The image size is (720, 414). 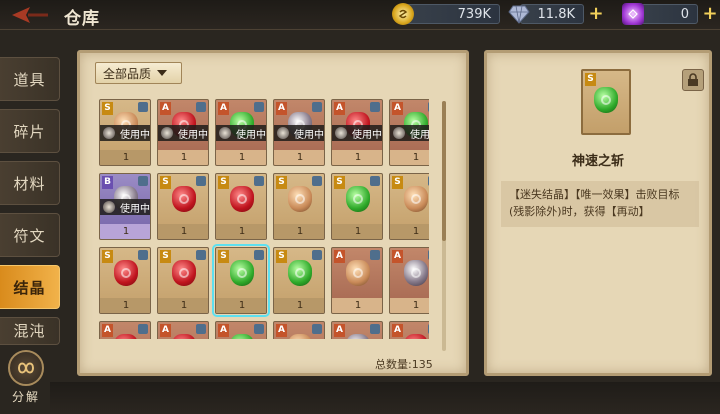 I want to click on crystal-card: B 使用中 1, so click(x=125, y=206).